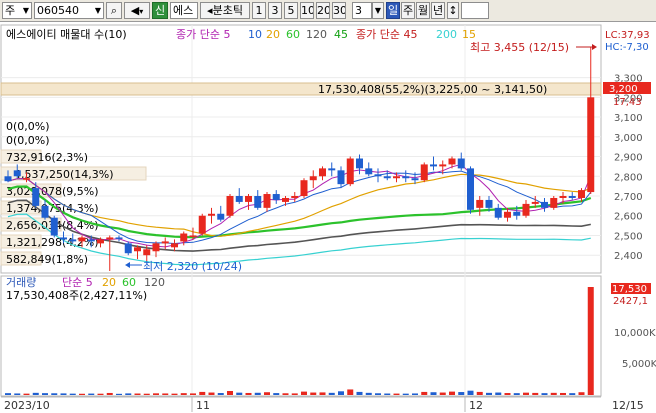 This screenshot has height=413, width=656. Describe the element at coordinates (307, 10) in the screenshot. I see `period-button-10: 10` at that location.